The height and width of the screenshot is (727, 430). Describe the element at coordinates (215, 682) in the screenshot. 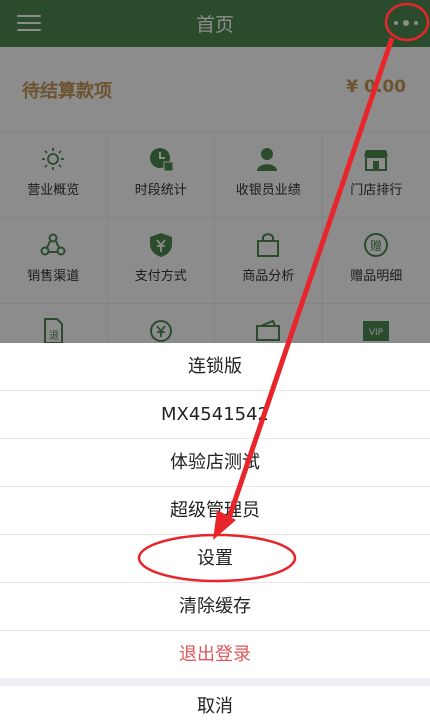

I see `sheet-divider` at that location.